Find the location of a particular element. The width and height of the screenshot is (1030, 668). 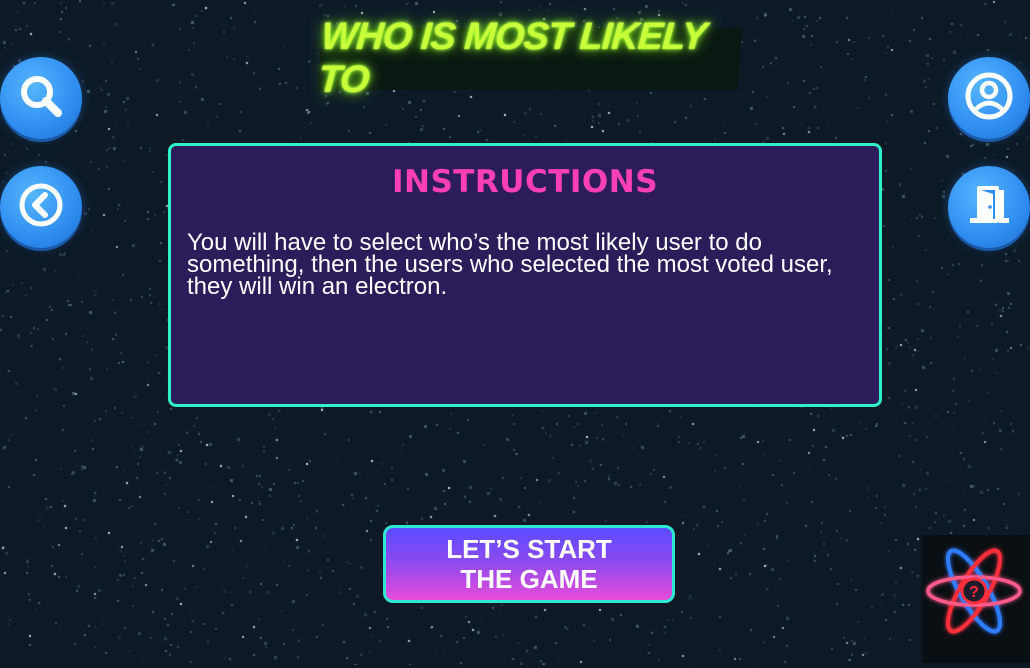

exit-door-icon is located at coordinates (989, 207).